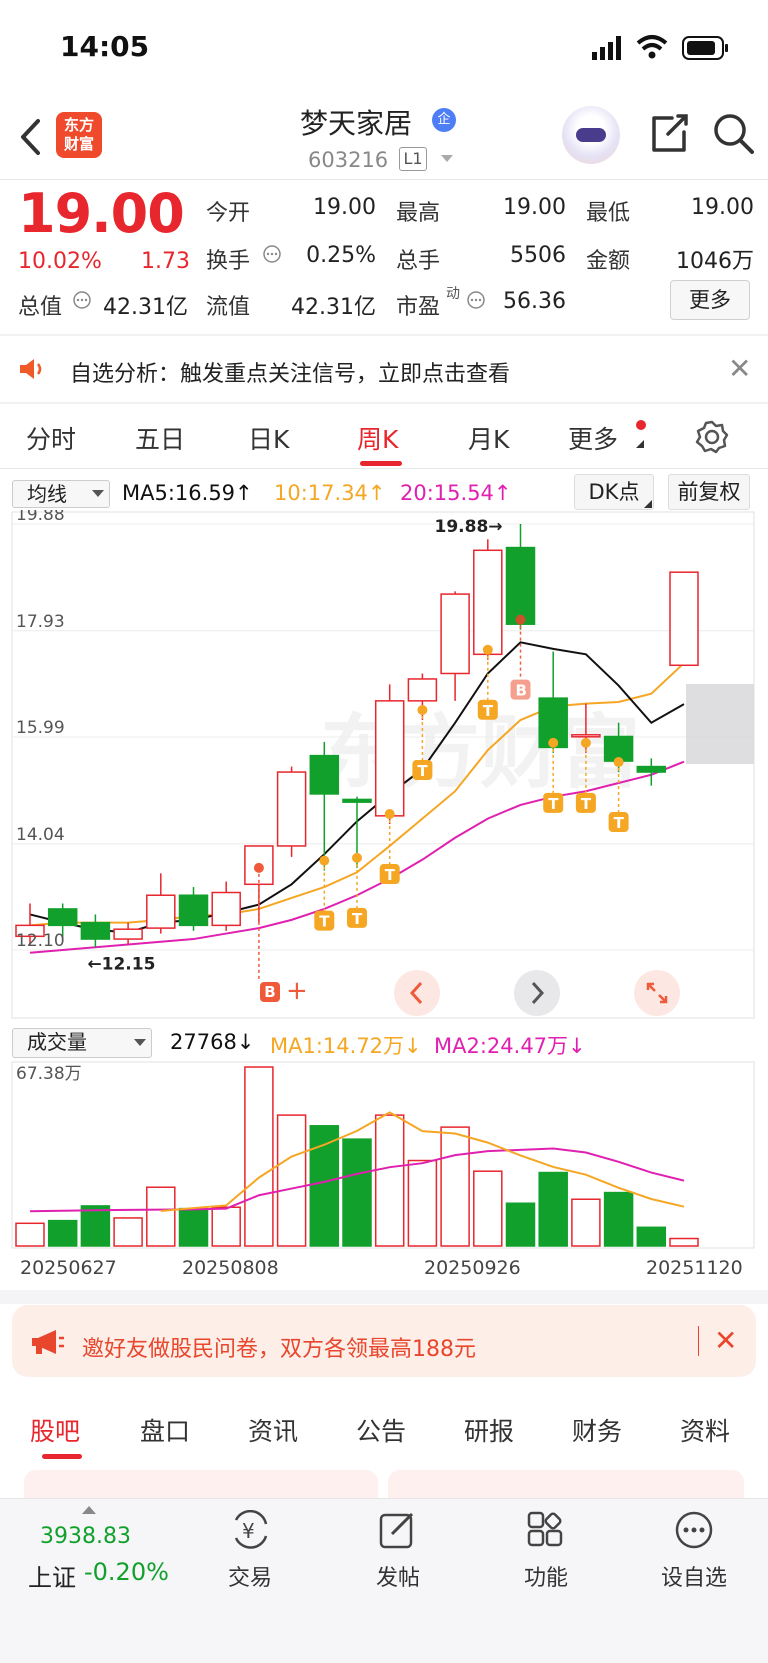 The image size is (768, 1663). I want to click on notice-text: 自选分析：触发重点关注信号，立即点击查看, so click(290, 372).